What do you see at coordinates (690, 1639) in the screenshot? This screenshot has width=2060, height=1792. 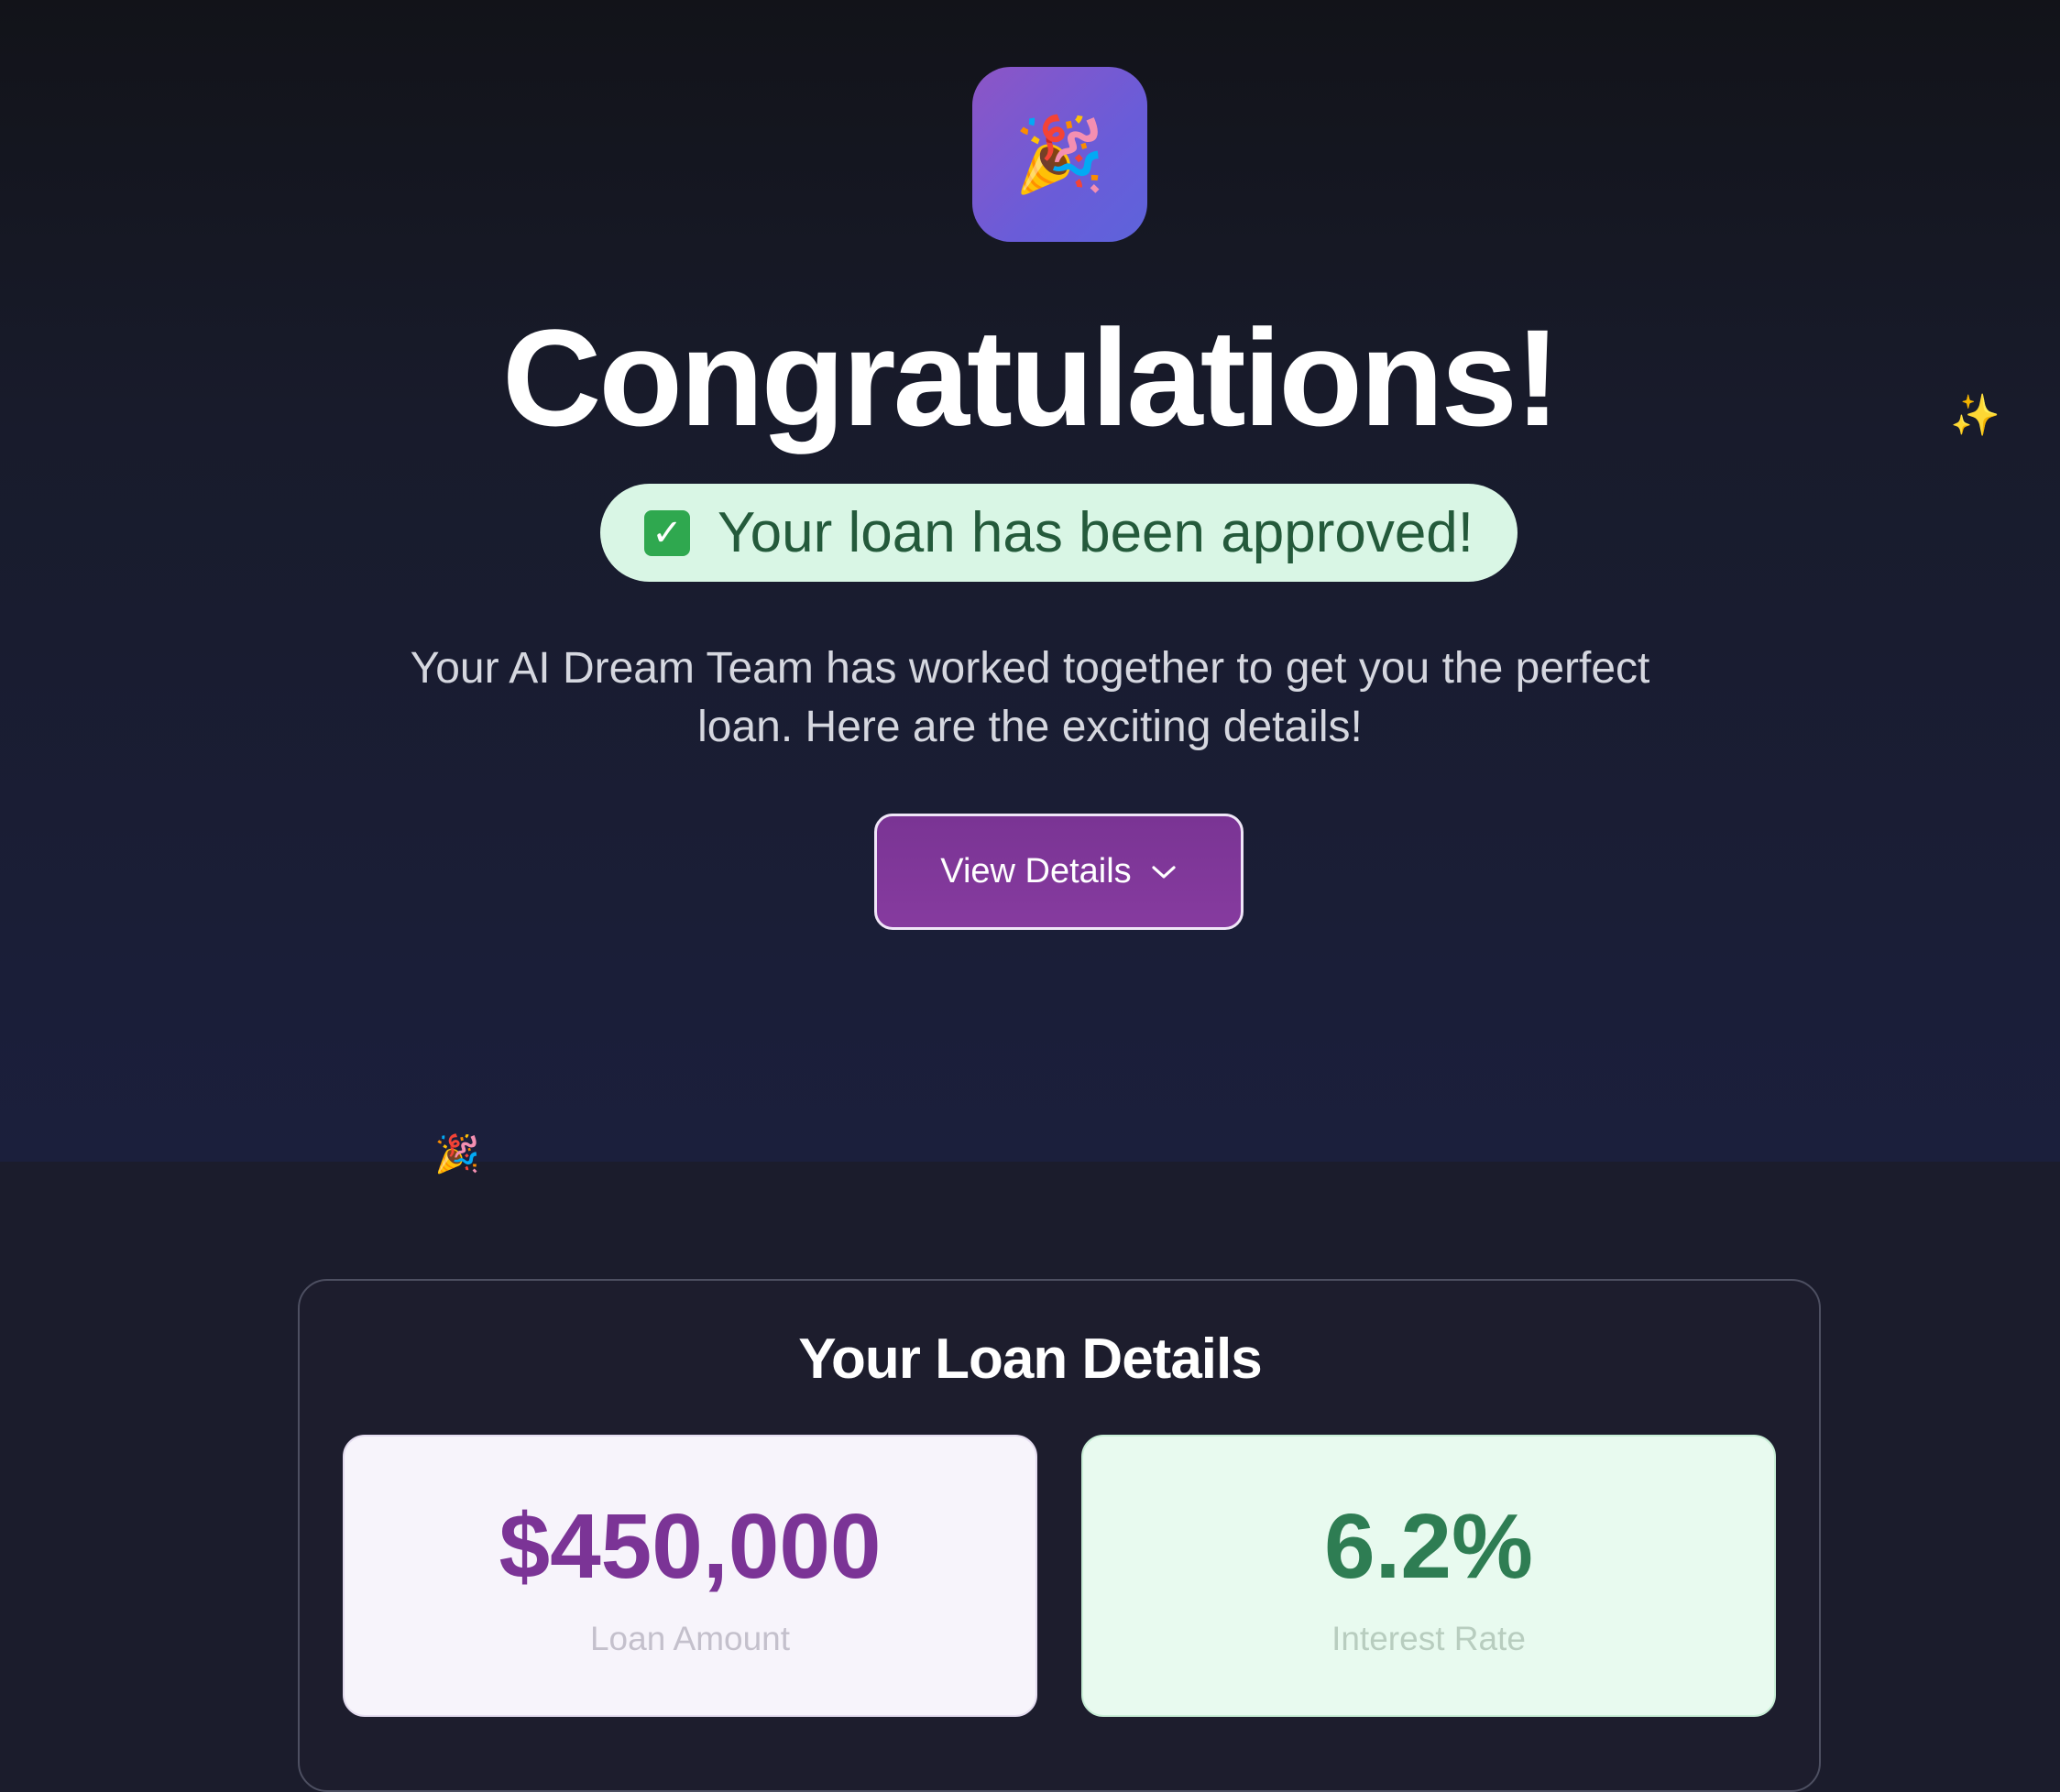 I see `loan-amount-label: Loan Amount` at bounding box center [690, 1639].